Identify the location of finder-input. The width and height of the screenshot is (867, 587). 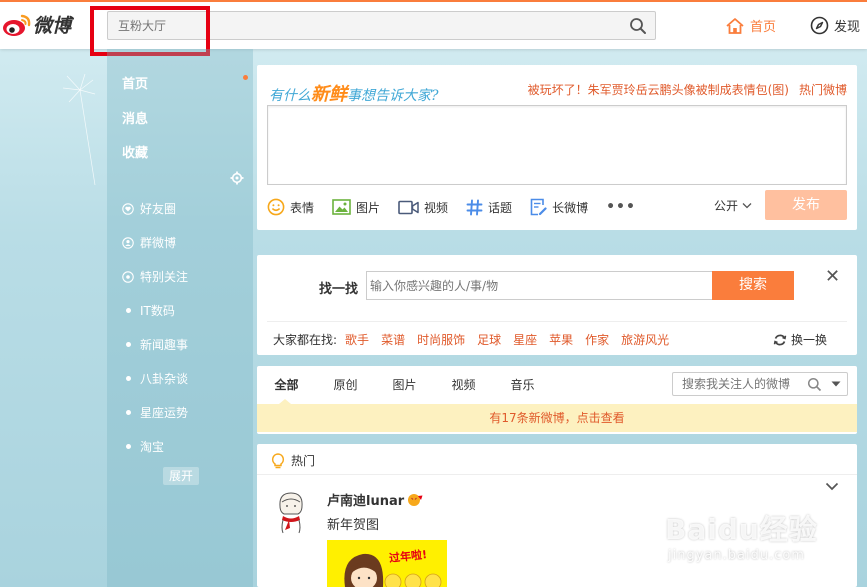
(539, 285).